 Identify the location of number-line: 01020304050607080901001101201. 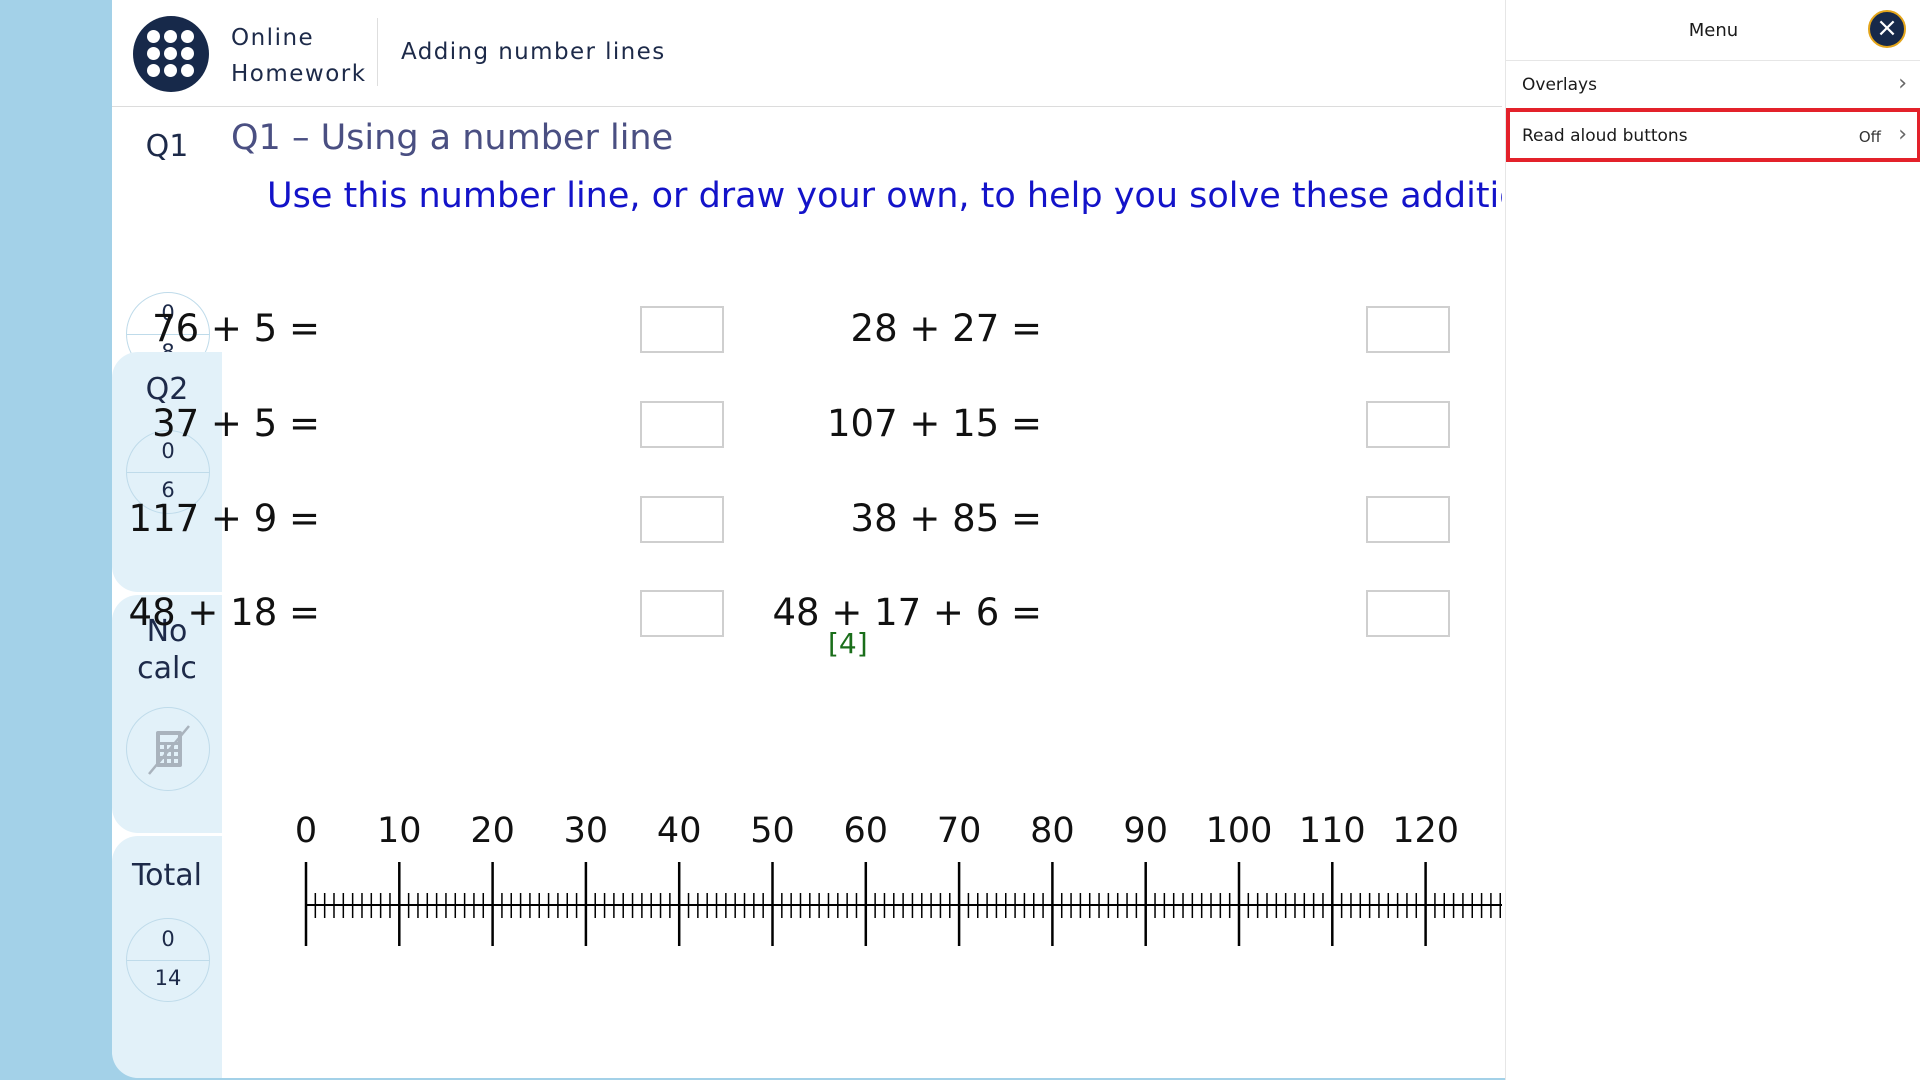
(898, 878).